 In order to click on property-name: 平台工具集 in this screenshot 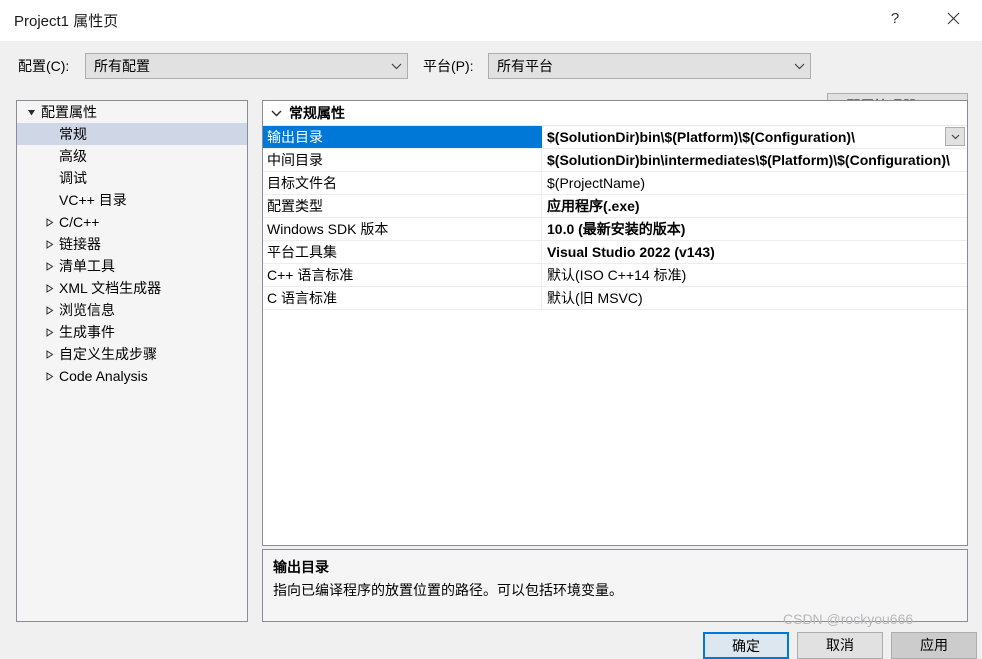, I will do `click(402, 252)`.